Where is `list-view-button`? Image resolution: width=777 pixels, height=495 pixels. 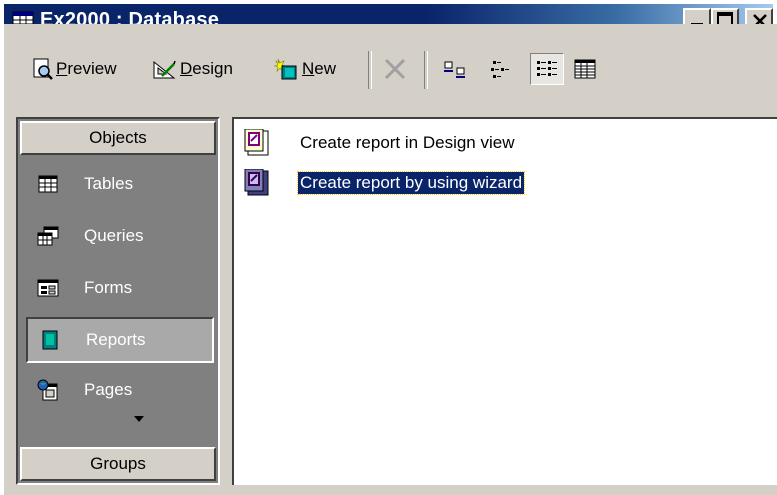 list-view-button is located at coordinates (547, 69).